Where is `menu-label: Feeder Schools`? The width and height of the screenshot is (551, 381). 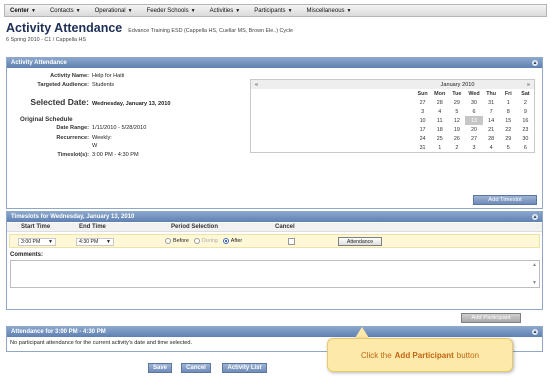
menu-label: Feeder Schools is located at coordinates (167, 10).